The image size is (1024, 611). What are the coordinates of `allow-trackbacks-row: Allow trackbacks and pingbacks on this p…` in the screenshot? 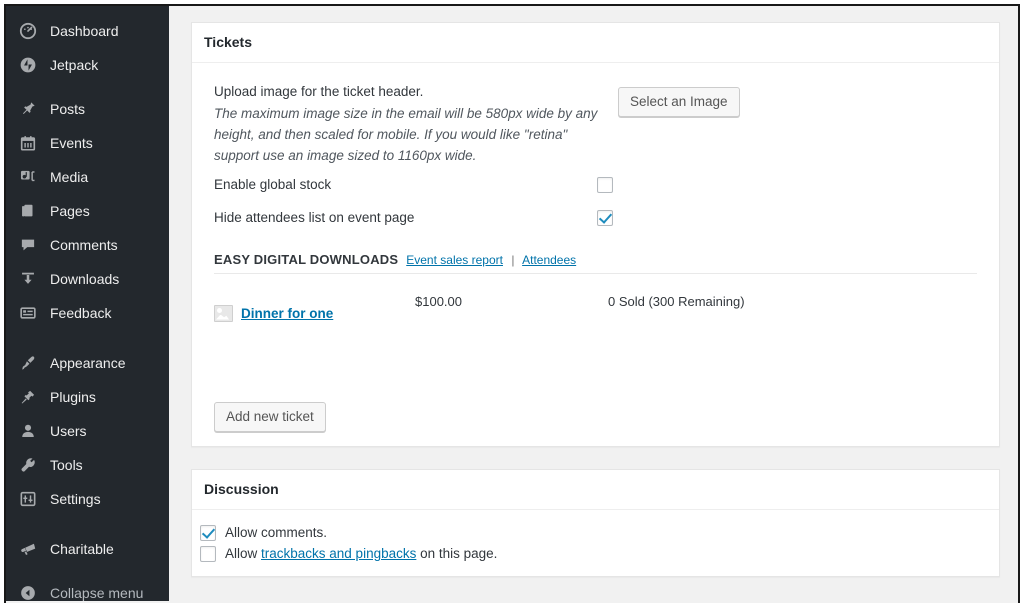 It's located at (599, 553).